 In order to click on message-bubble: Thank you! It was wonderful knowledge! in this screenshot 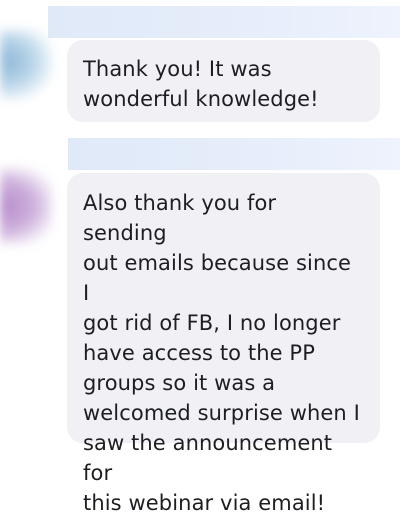, I will do `click(223, 81)`.